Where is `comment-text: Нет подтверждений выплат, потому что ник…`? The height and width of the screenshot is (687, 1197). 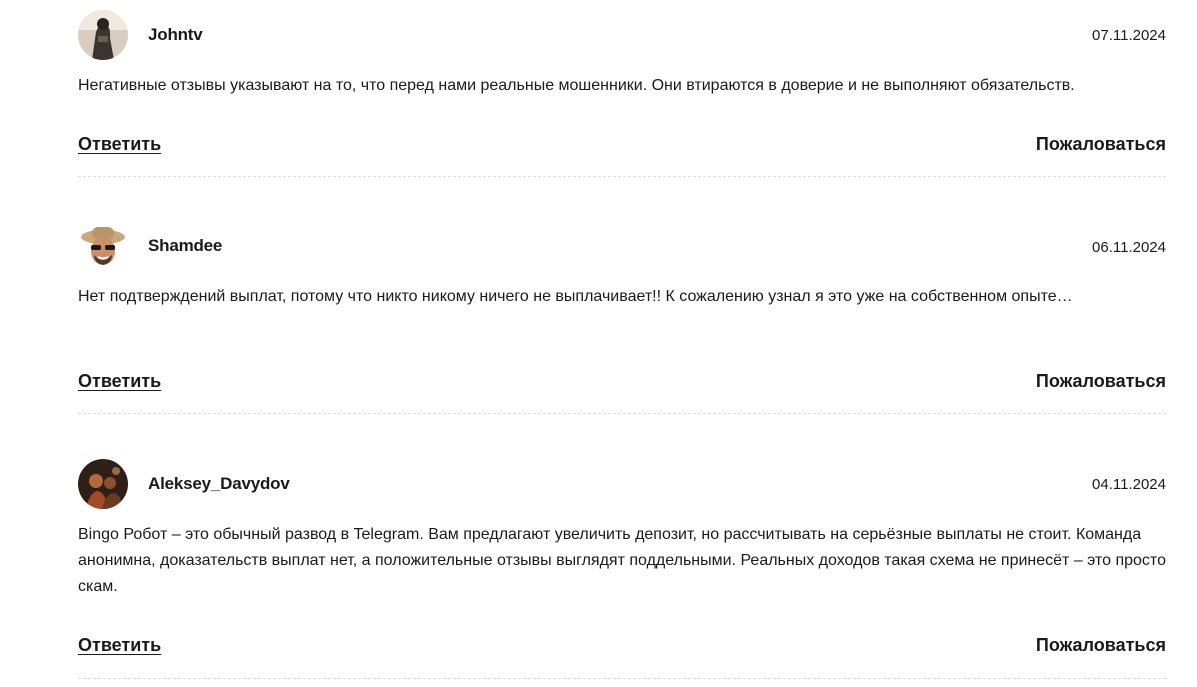 comment-text: Нет подтверждений выплат, потому что ник… is located at coordinates (575, 296).